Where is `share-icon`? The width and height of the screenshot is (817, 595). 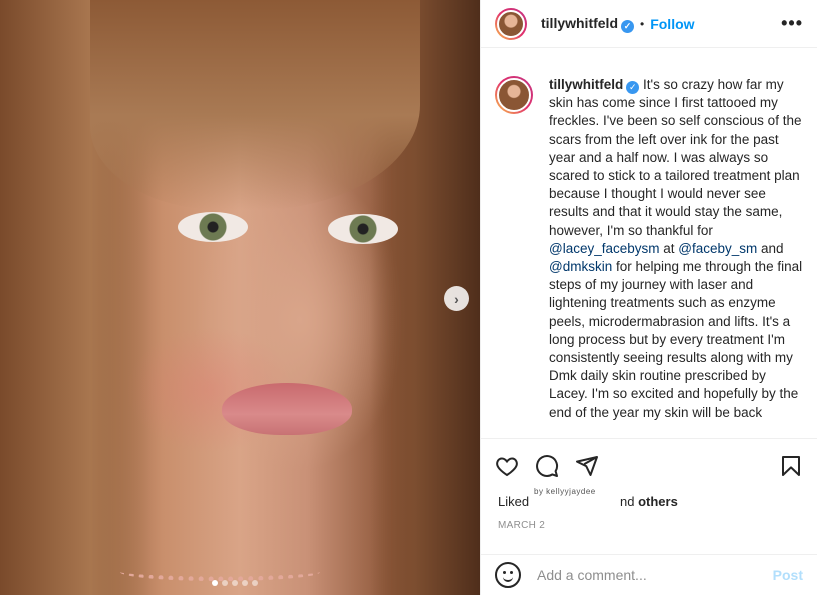 share-icon is located at coordinates (587, 466).